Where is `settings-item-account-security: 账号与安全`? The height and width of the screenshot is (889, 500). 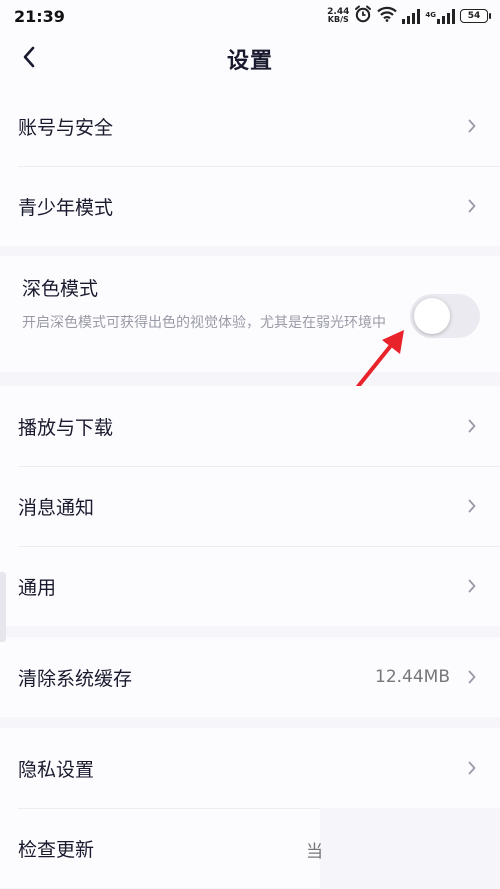 settings-item-account-security: 账号与安全 is located at coordinates (250, 126).